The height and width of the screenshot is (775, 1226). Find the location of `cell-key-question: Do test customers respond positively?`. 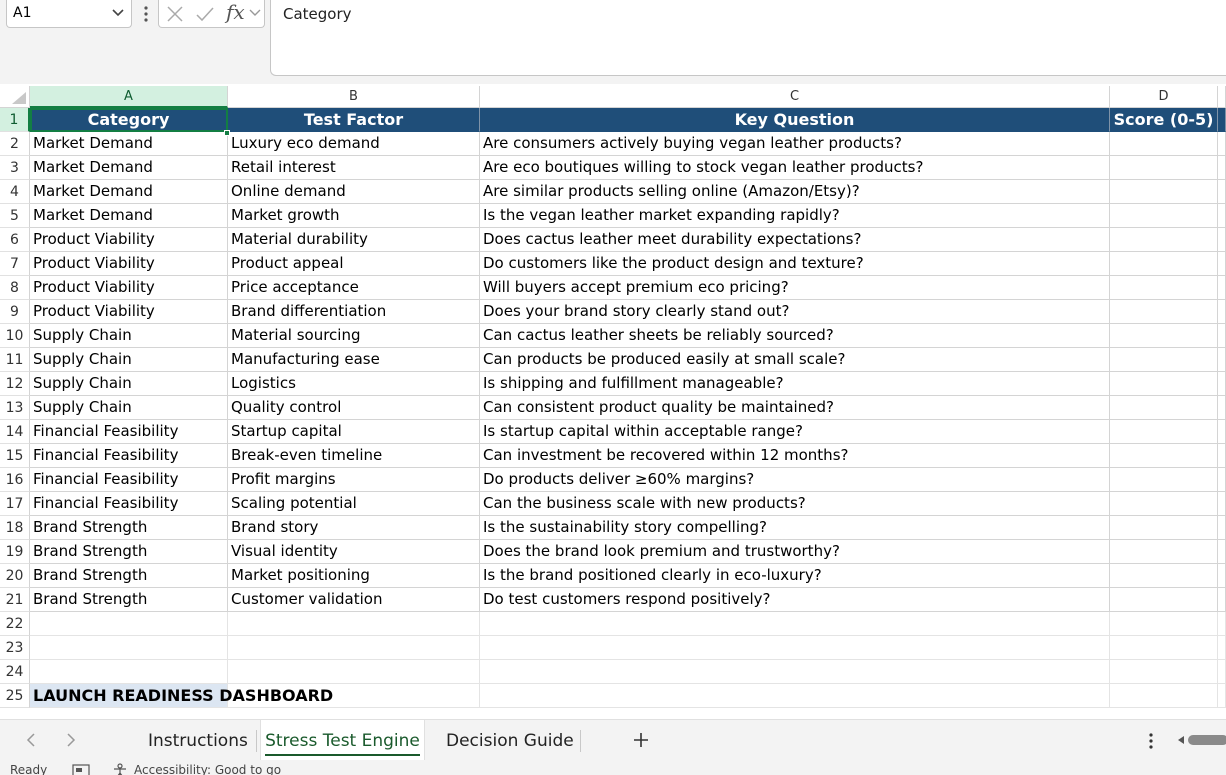

cell-key-question: Do test customers respond positively? is located at coordinates (795, 600).